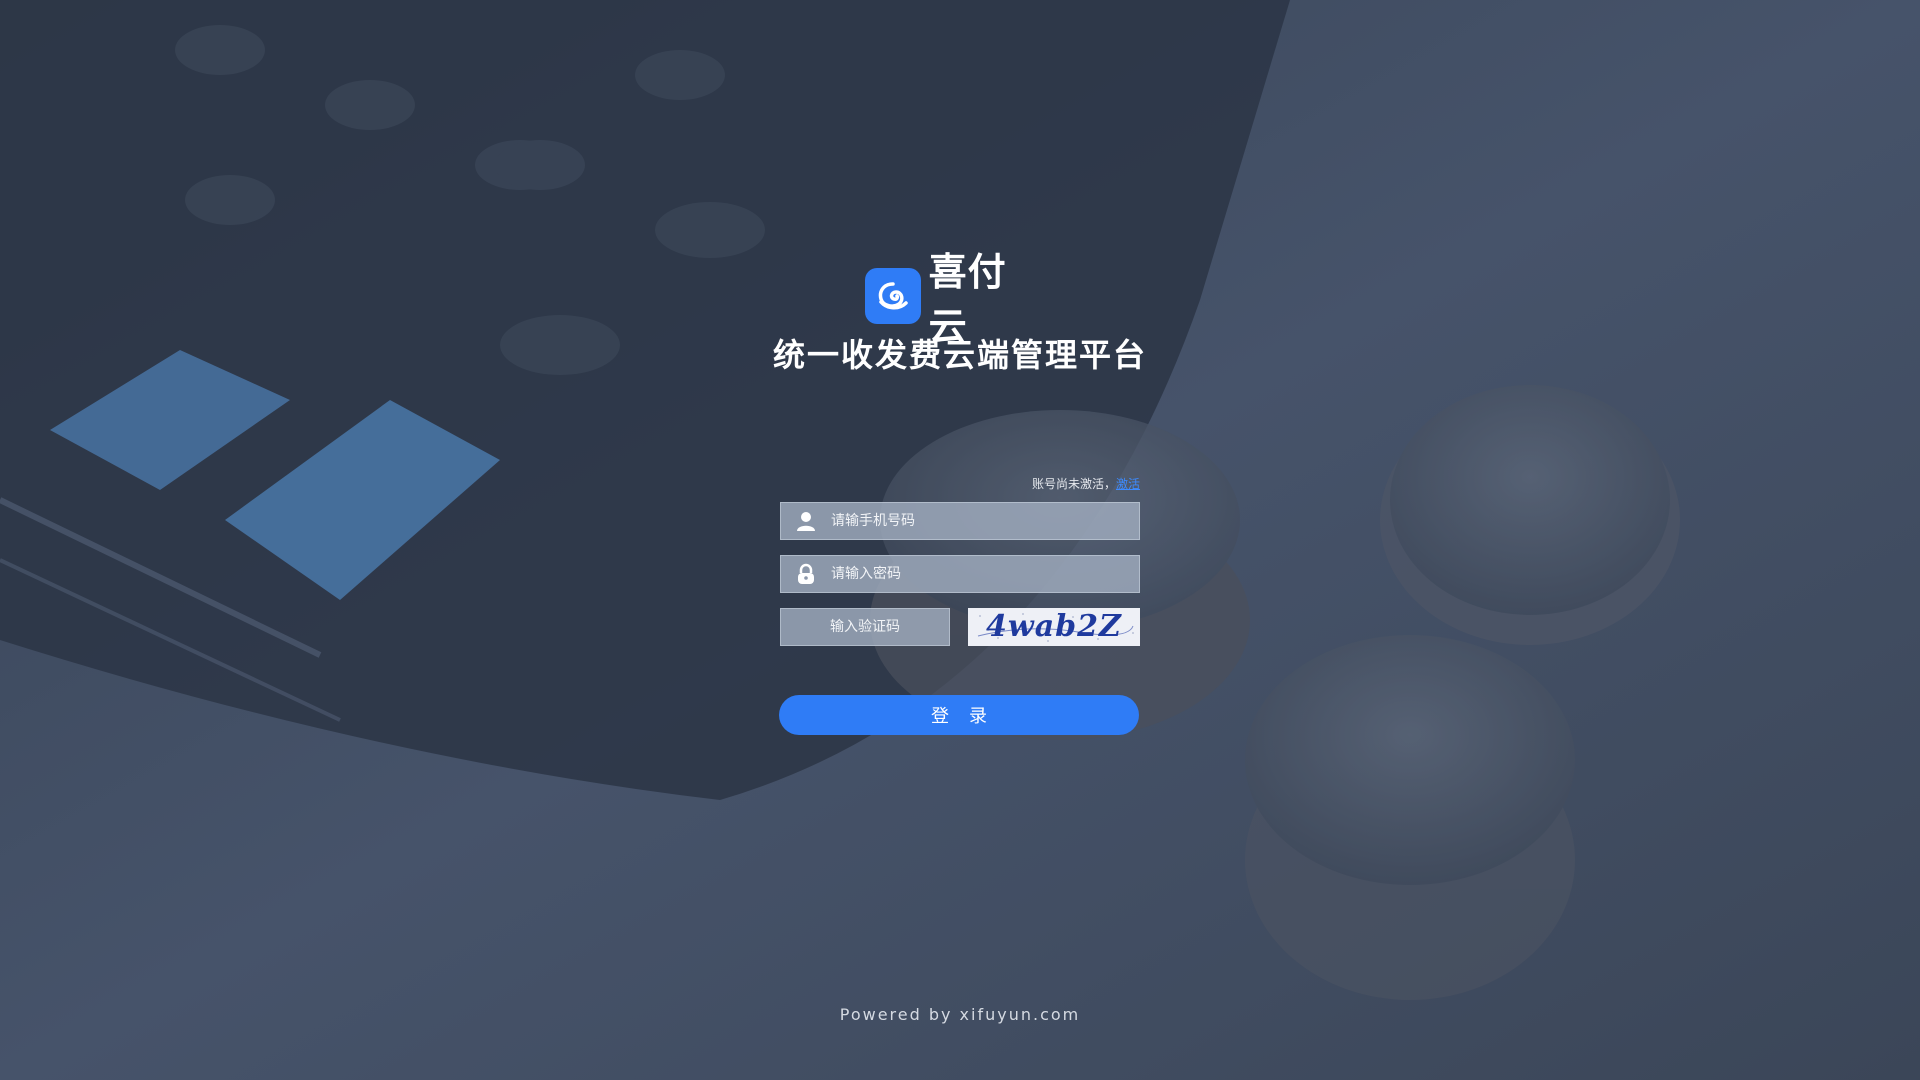 This screenshot has height=1080, width=1920. I want to click on captcha-input, so click(865, 627).